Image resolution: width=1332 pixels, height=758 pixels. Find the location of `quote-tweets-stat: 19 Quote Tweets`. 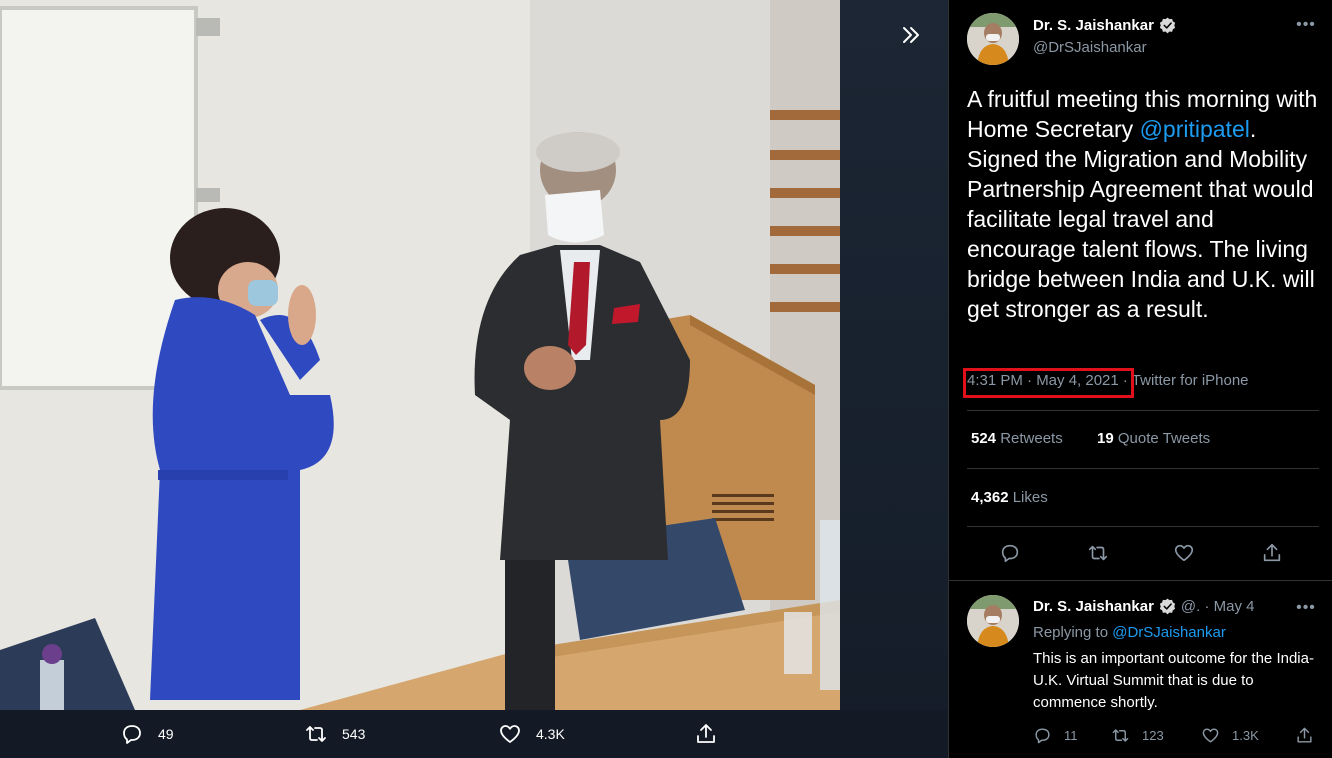

quote-tweets-stat: 19 Quote Tweets is located at coordinates (1153, 438).